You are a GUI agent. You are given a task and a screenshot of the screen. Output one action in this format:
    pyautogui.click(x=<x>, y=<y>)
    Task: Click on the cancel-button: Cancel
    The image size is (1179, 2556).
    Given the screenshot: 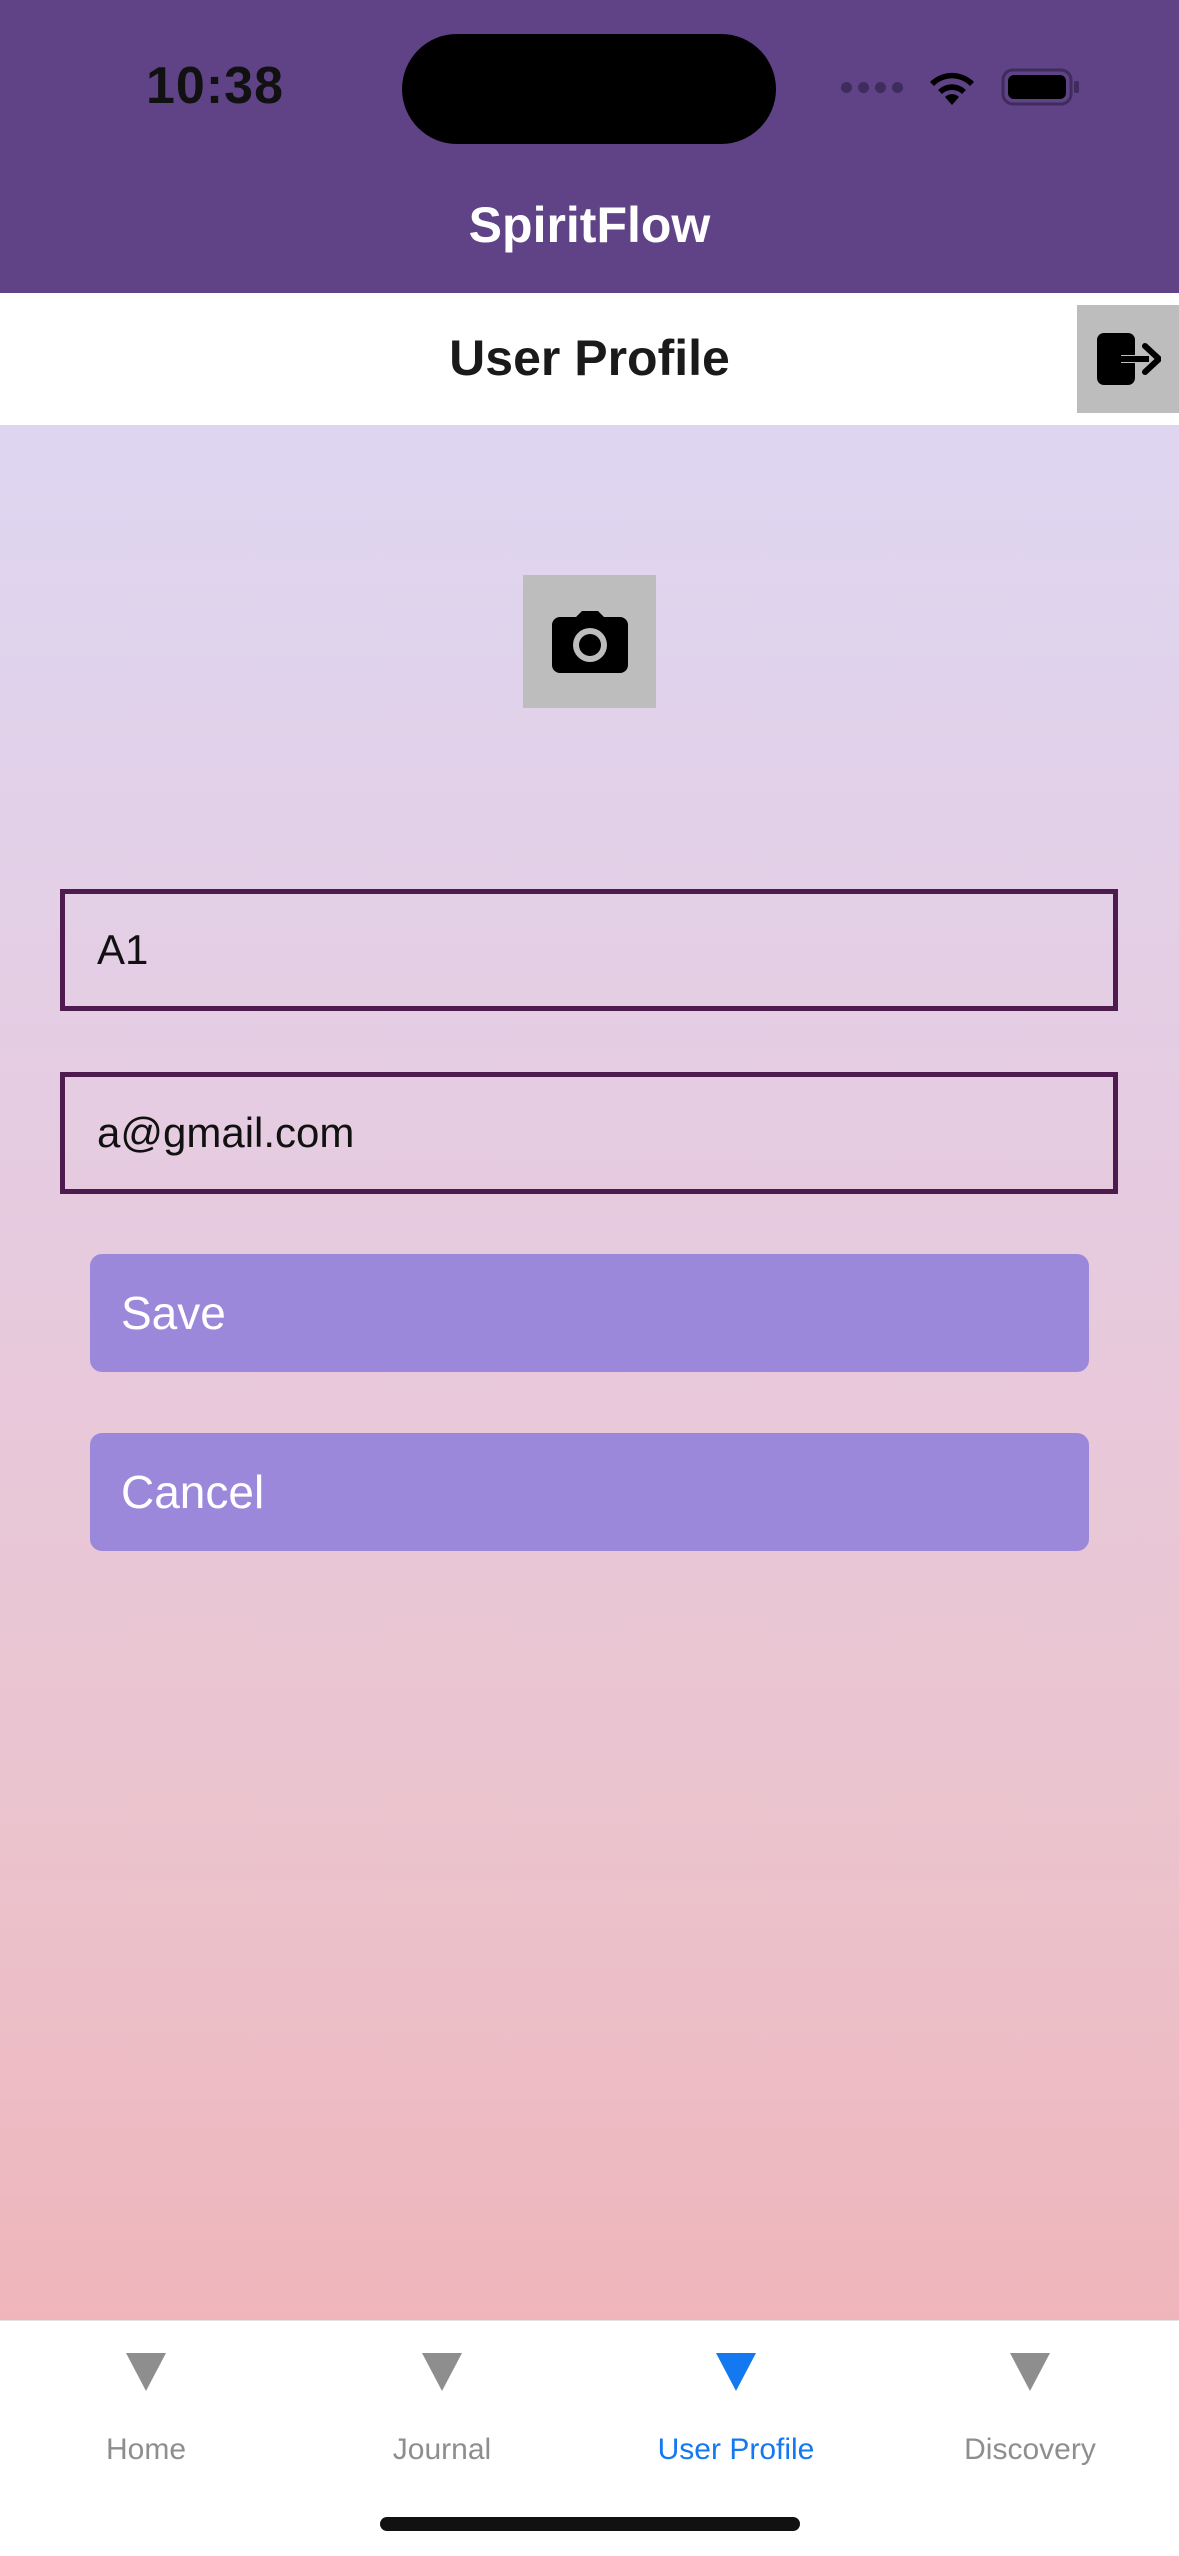 What is the action you would take?
    pyautogui.click(x=589, y=1492)
    